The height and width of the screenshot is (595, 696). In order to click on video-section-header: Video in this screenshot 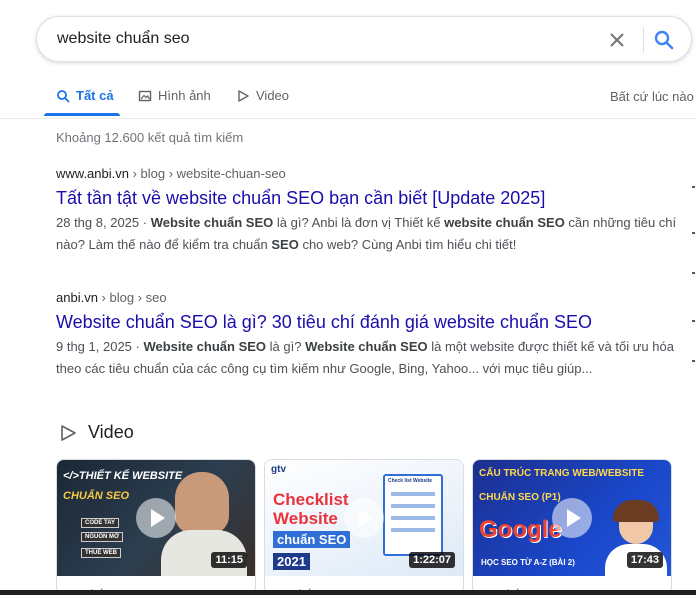, I will do `click(96, 432)`.